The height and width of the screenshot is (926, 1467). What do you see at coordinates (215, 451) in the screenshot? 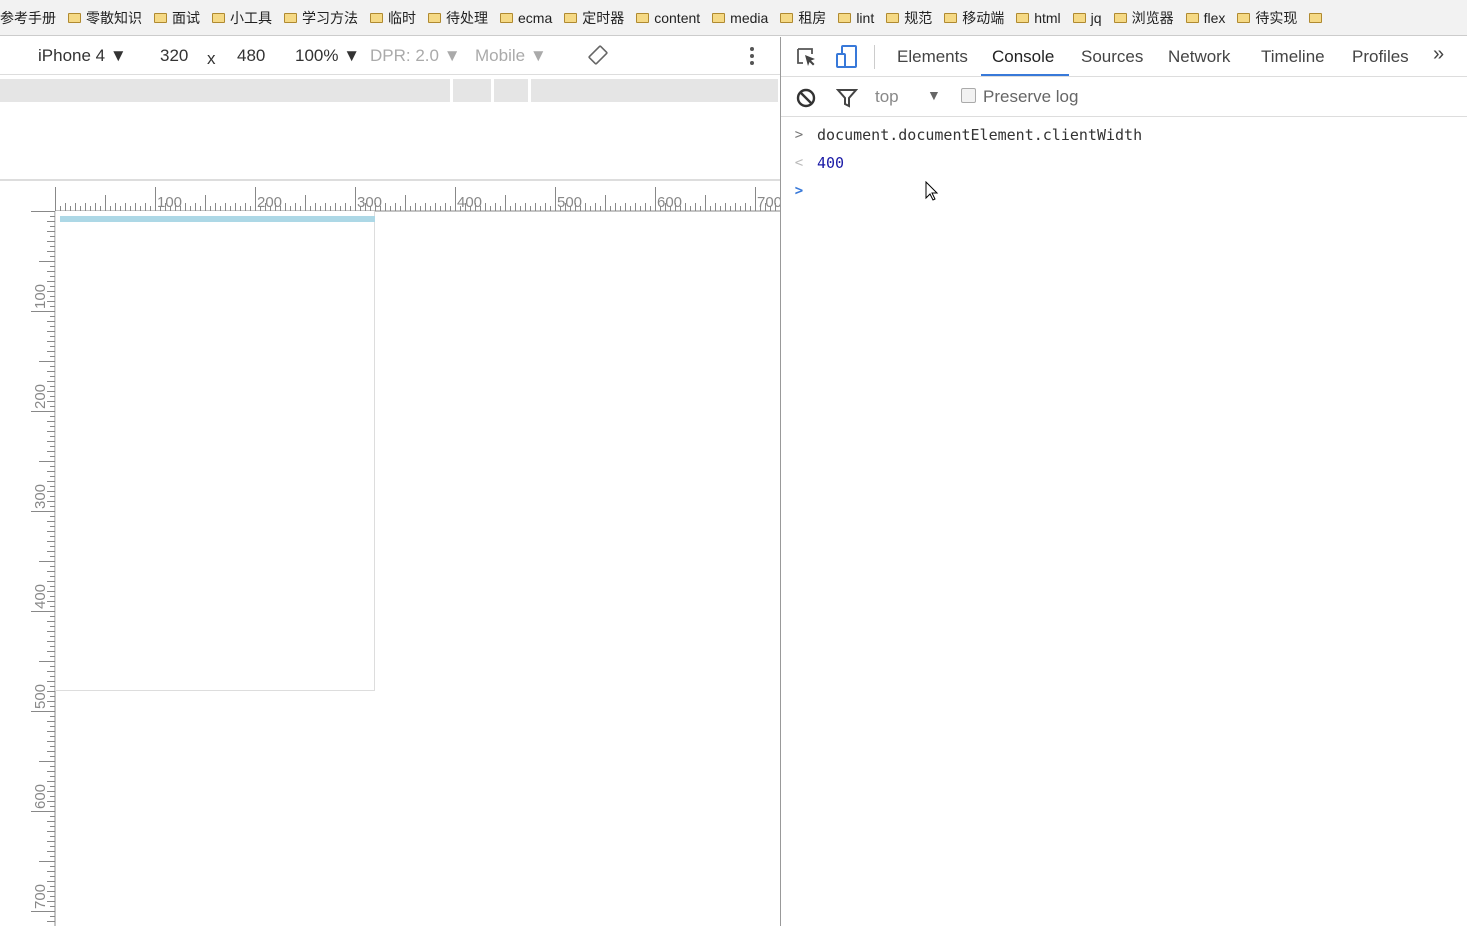
I see `emulated-viewport` at bounding box center [215, 451].